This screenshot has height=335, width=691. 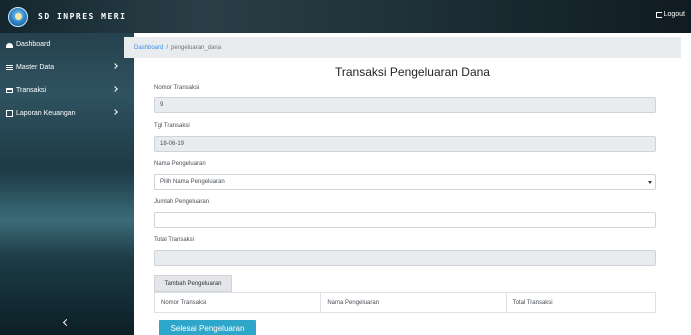 I want to click on selesai-pengeluaran-button: Selesai Pengeluaran, so click(x=207, y=327).